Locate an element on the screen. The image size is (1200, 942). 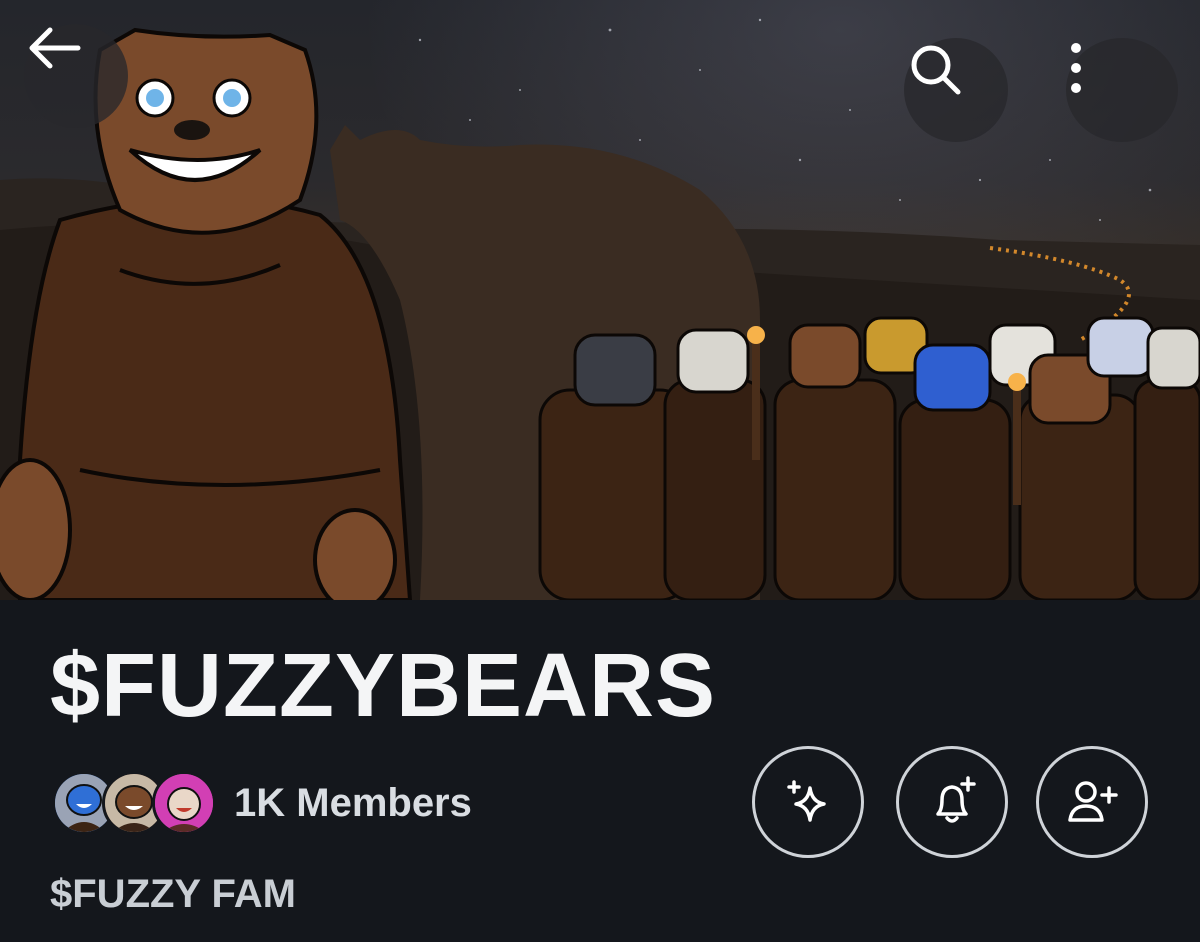
sparkle-button is located at coordinates (808, 802).